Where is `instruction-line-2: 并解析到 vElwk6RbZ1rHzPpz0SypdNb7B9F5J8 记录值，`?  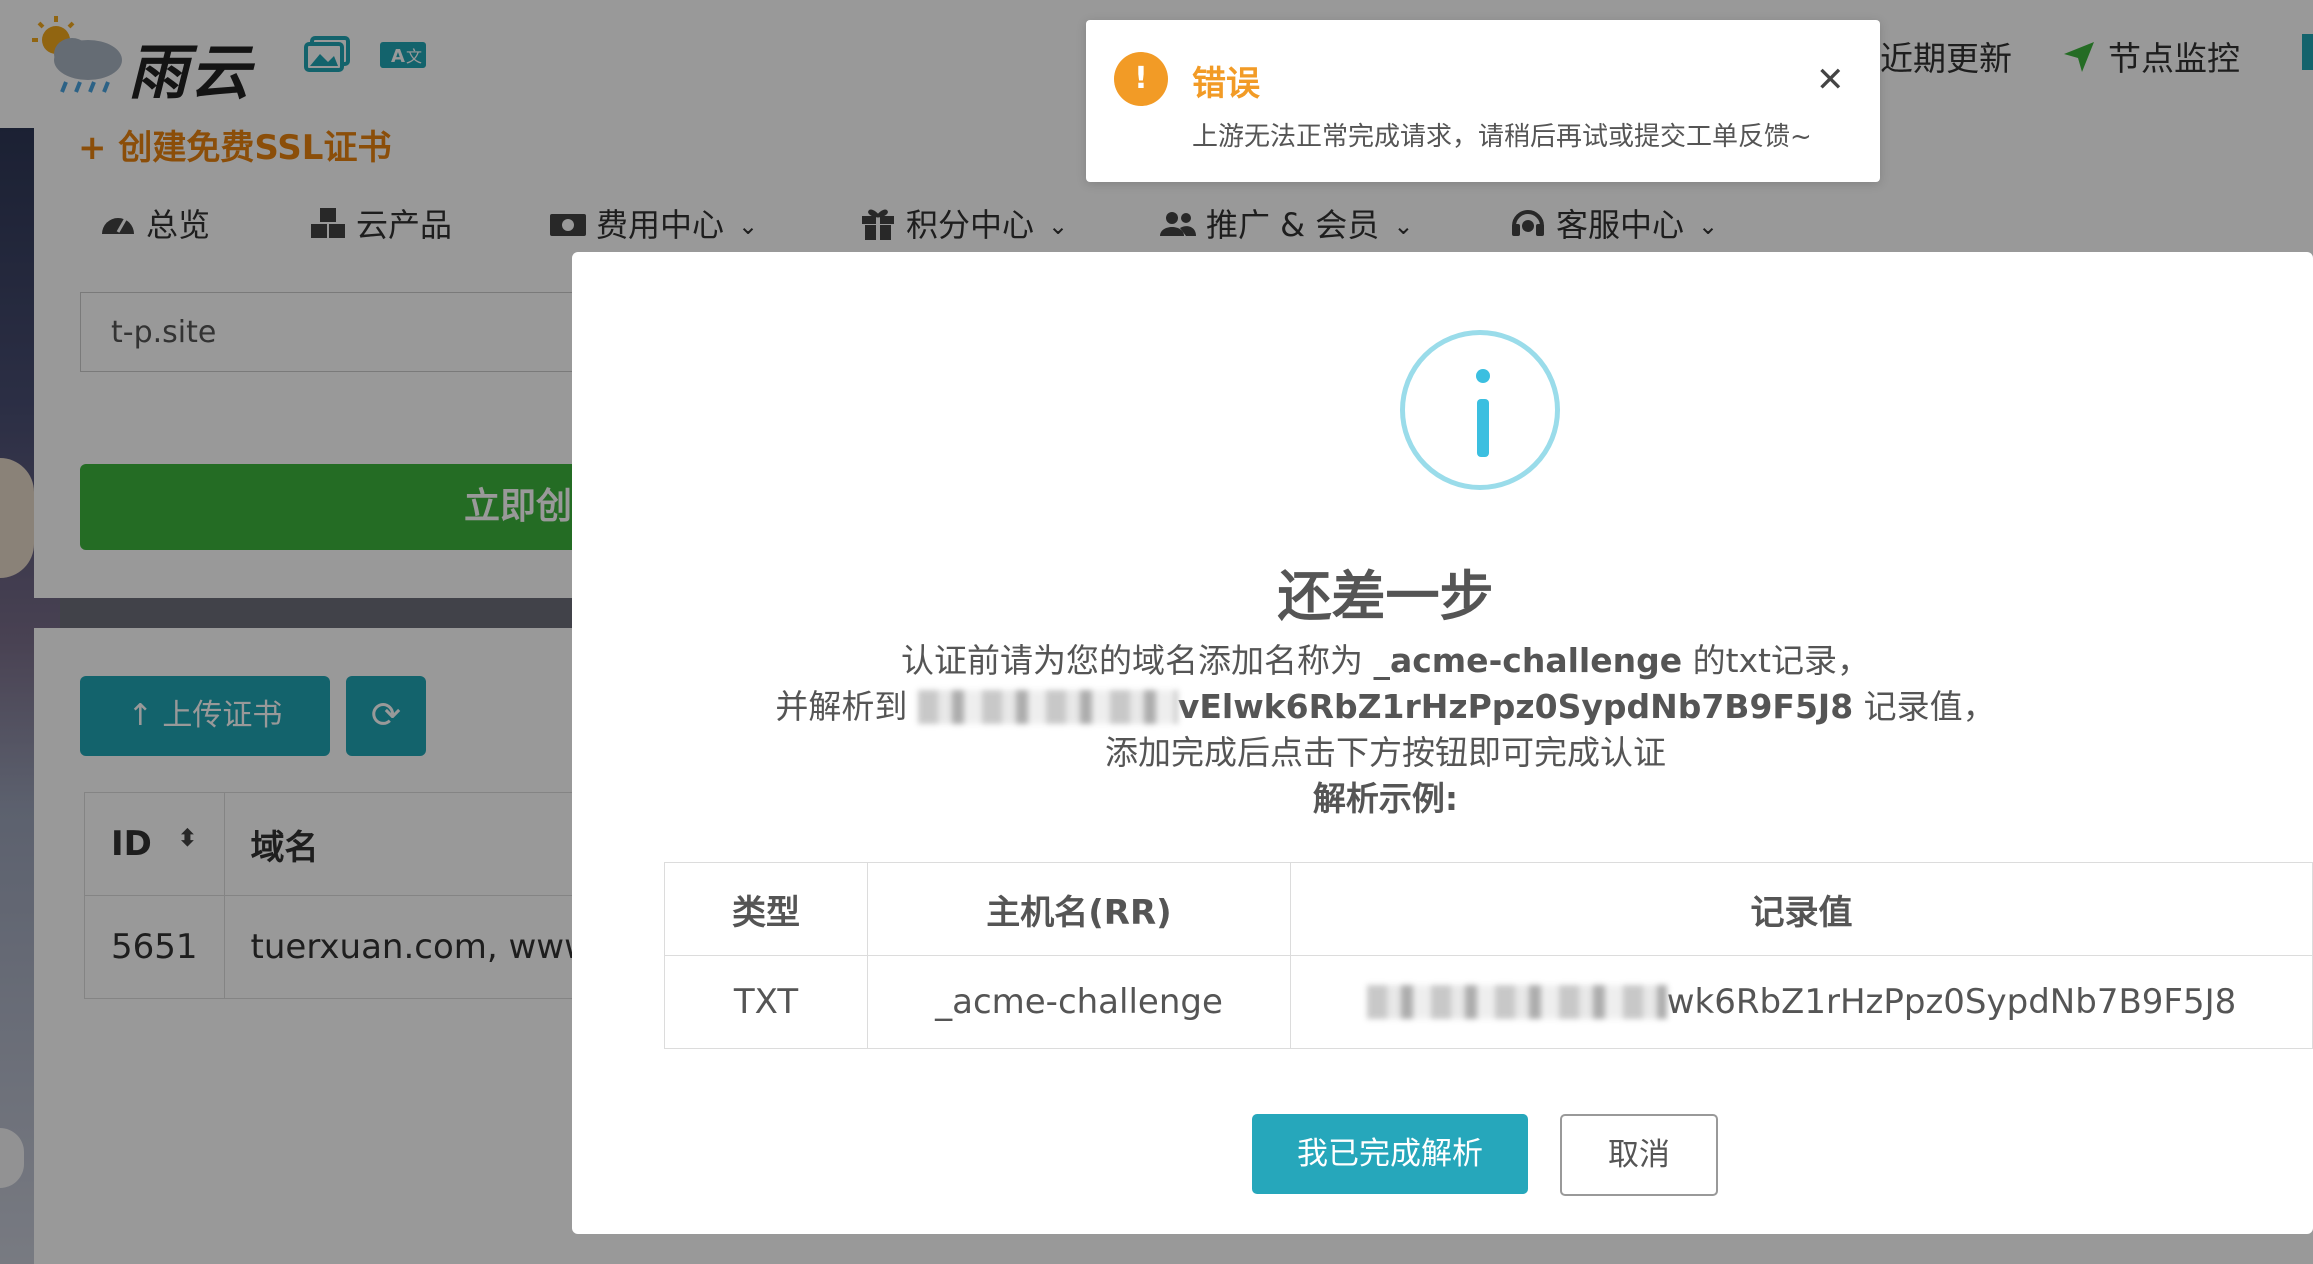 instruction-line-2: 并解析到 vElwk6RbZ1rHzPpz0SypdNb7B9F5J8 记录值， is located at coordinates (1385, 704).